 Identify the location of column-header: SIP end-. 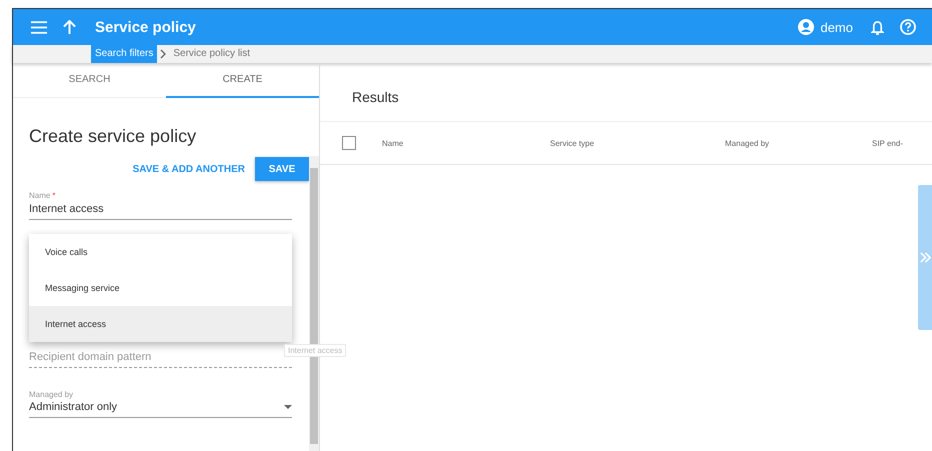
(887, 143).